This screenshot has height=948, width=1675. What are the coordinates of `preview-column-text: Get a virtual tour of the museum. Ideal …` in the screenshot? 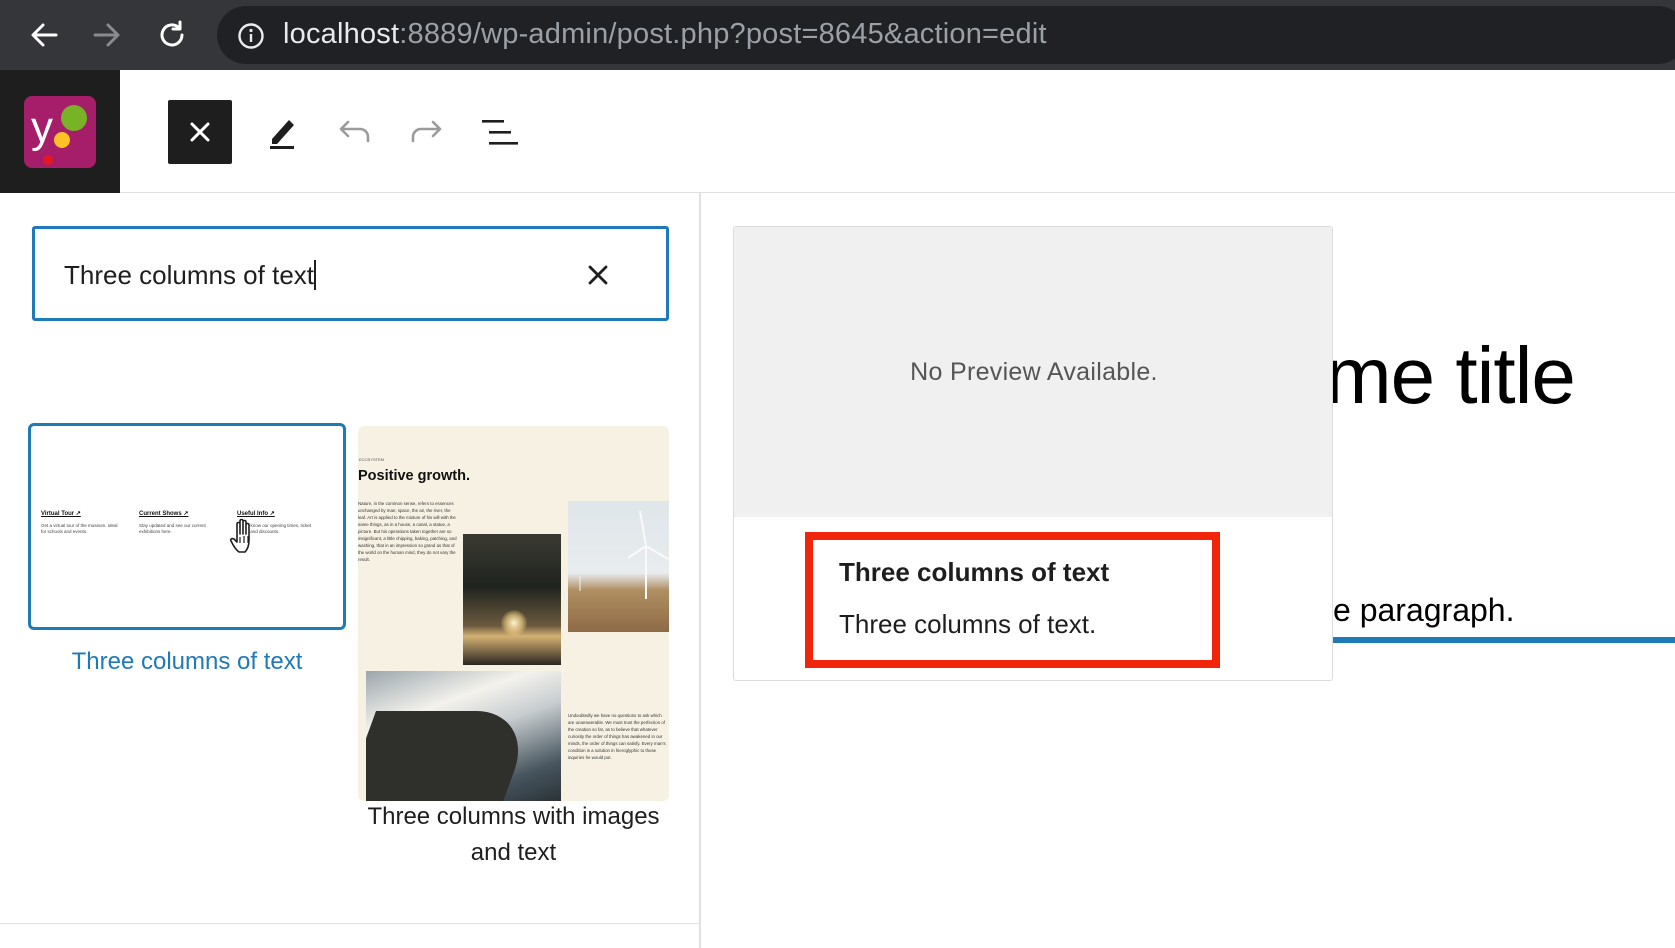 It's located at (79, 528).